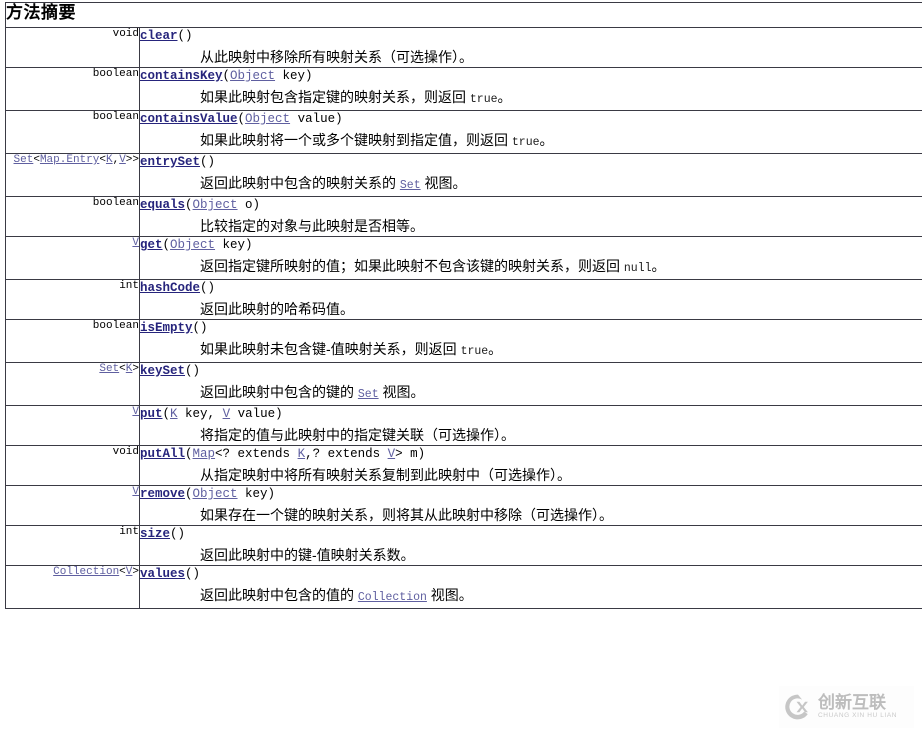 This screenshot has width=922, height=736. What do you see at coordinates (189, 119) in the screenshot?
I see `method-link-containsValue: containsValue` at bounding box center [189, 119].